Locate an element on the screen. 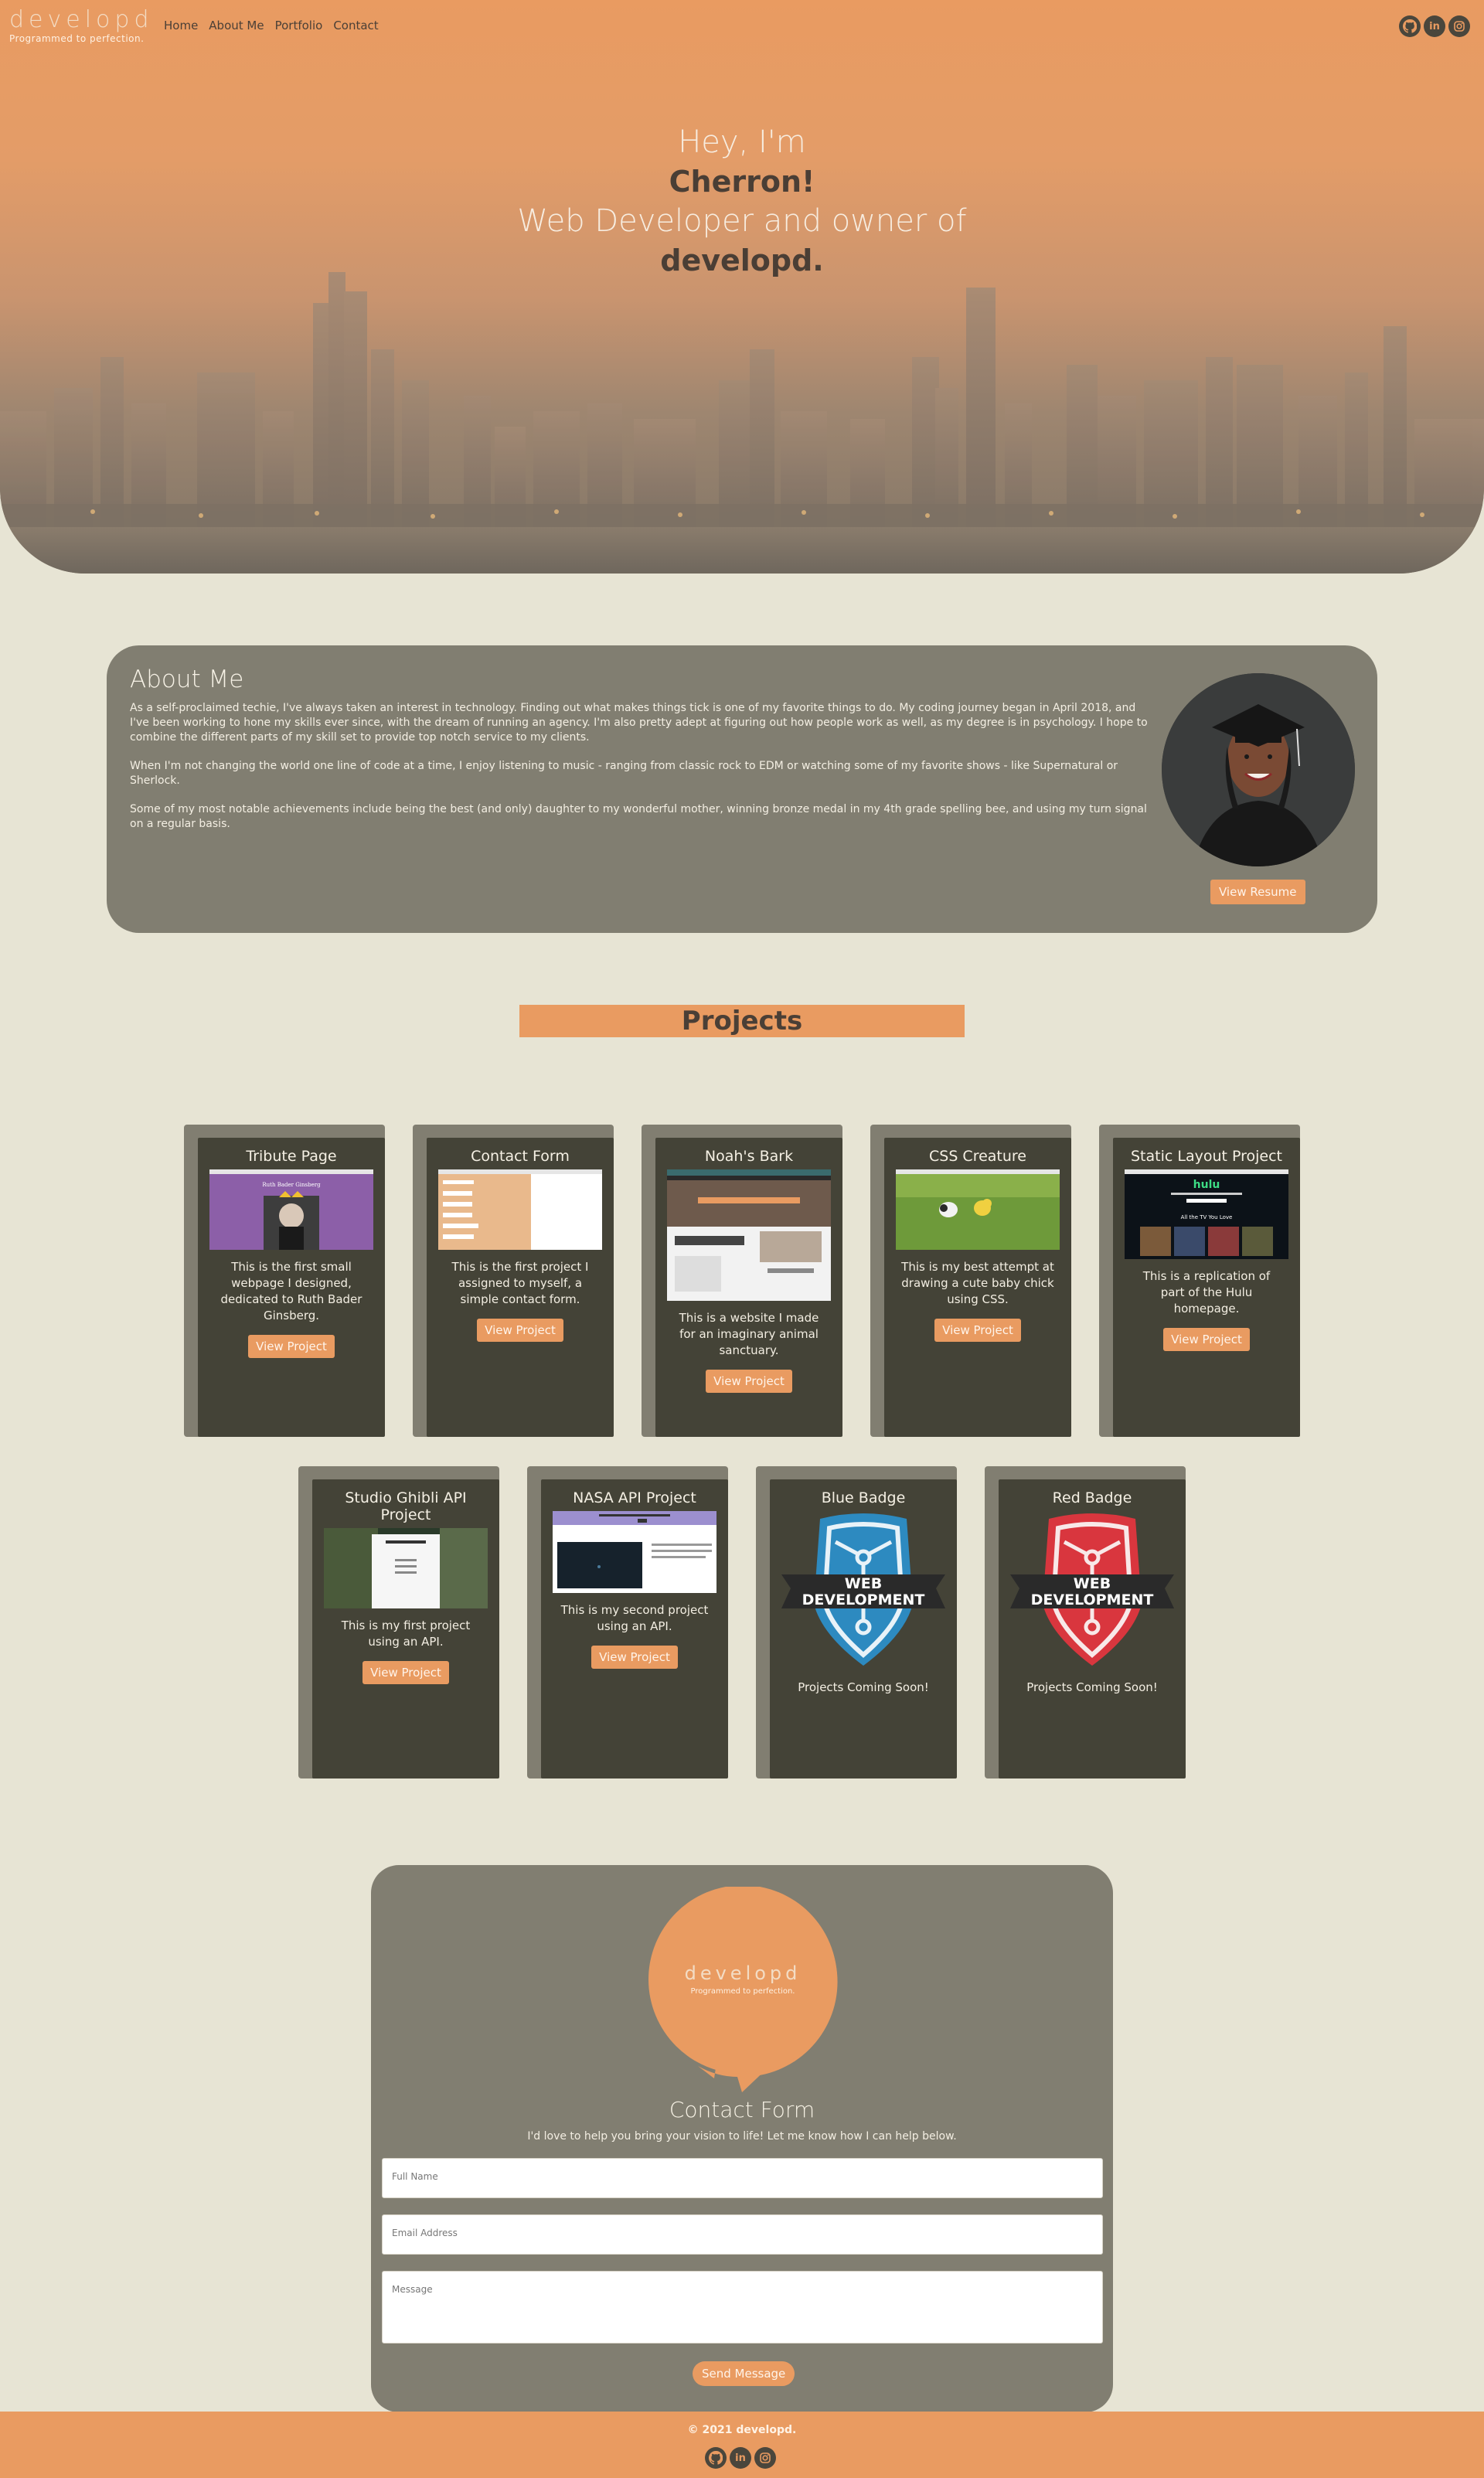 The width and height of the screenshot is (1484, 2478). nasa-api-thumbnail is located at coordinates (634, 1552).